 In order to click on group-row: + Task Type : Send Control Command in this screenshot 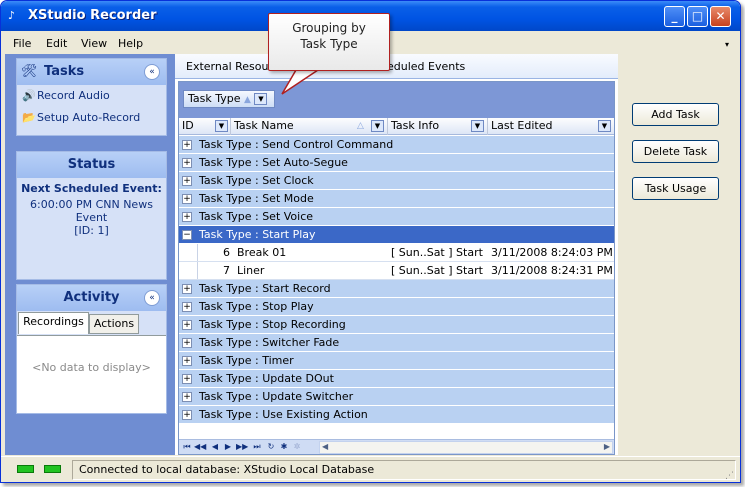, I will do `click(396, 145)`.